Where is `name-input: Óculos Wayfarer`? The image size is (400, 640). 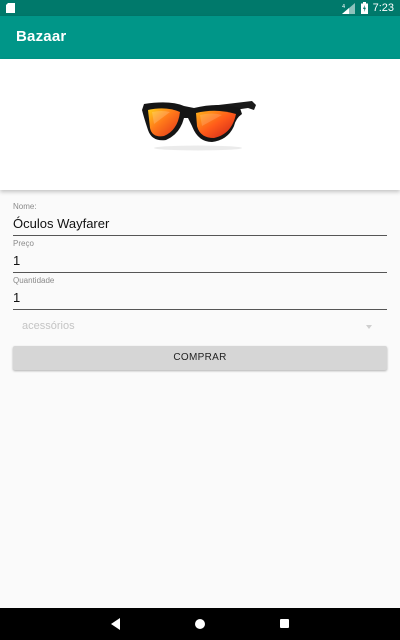
name-input: Óculos Wayfarer is located at coordinates (200, 224).